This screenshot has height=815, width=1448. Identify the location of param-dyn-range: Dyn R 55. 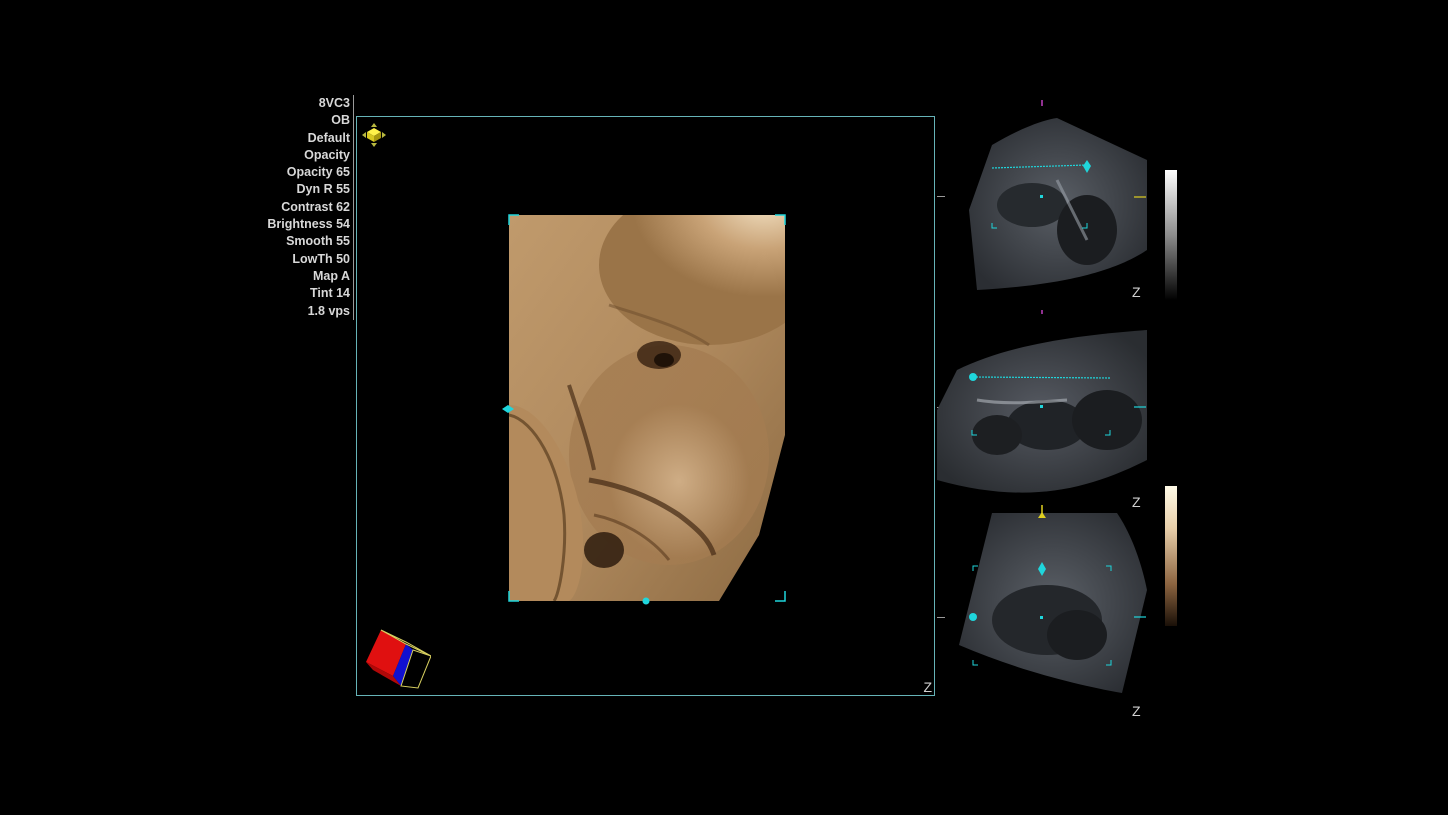
(323, 189).